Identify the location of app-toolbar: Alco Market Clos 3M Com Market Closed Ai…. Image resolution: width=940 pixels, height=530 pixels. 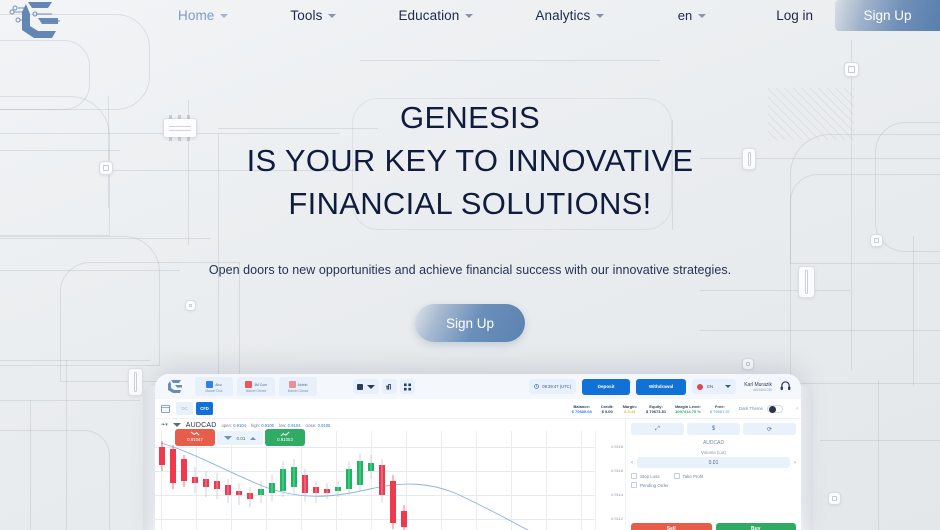
(478, 386).